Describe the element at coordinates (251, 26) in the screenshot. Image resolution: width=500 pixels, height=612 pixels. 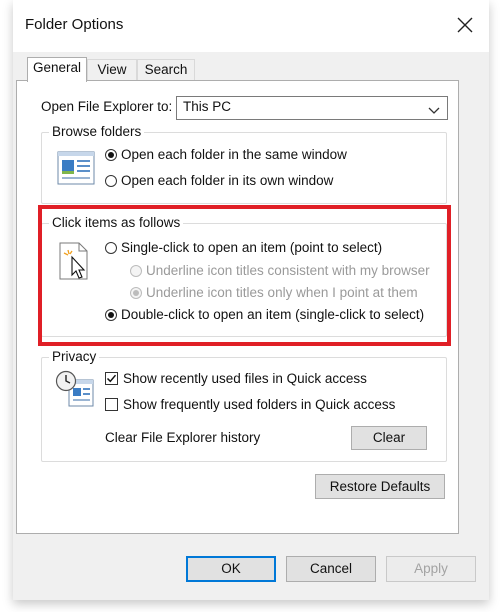
I see `title-bar: Folder Options` at that location.